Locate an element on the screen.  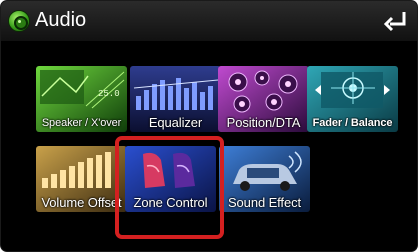
back-button is located at coordinates (396, 21).